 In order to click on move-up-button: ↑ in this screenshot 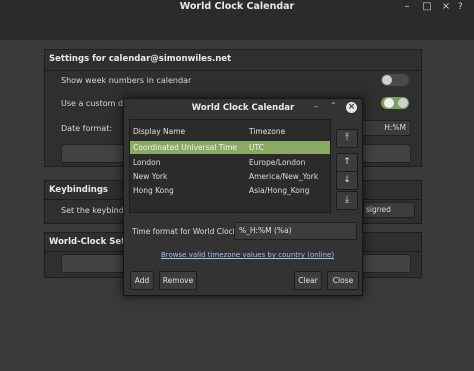, I will do `click(347, 162)`.